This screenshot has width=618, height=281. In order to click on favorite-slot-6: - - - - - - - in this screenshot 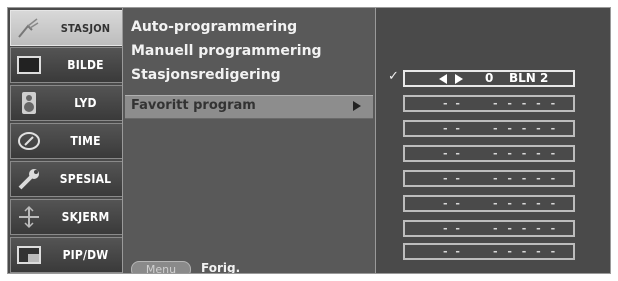, I will do `click(489, 203)`.